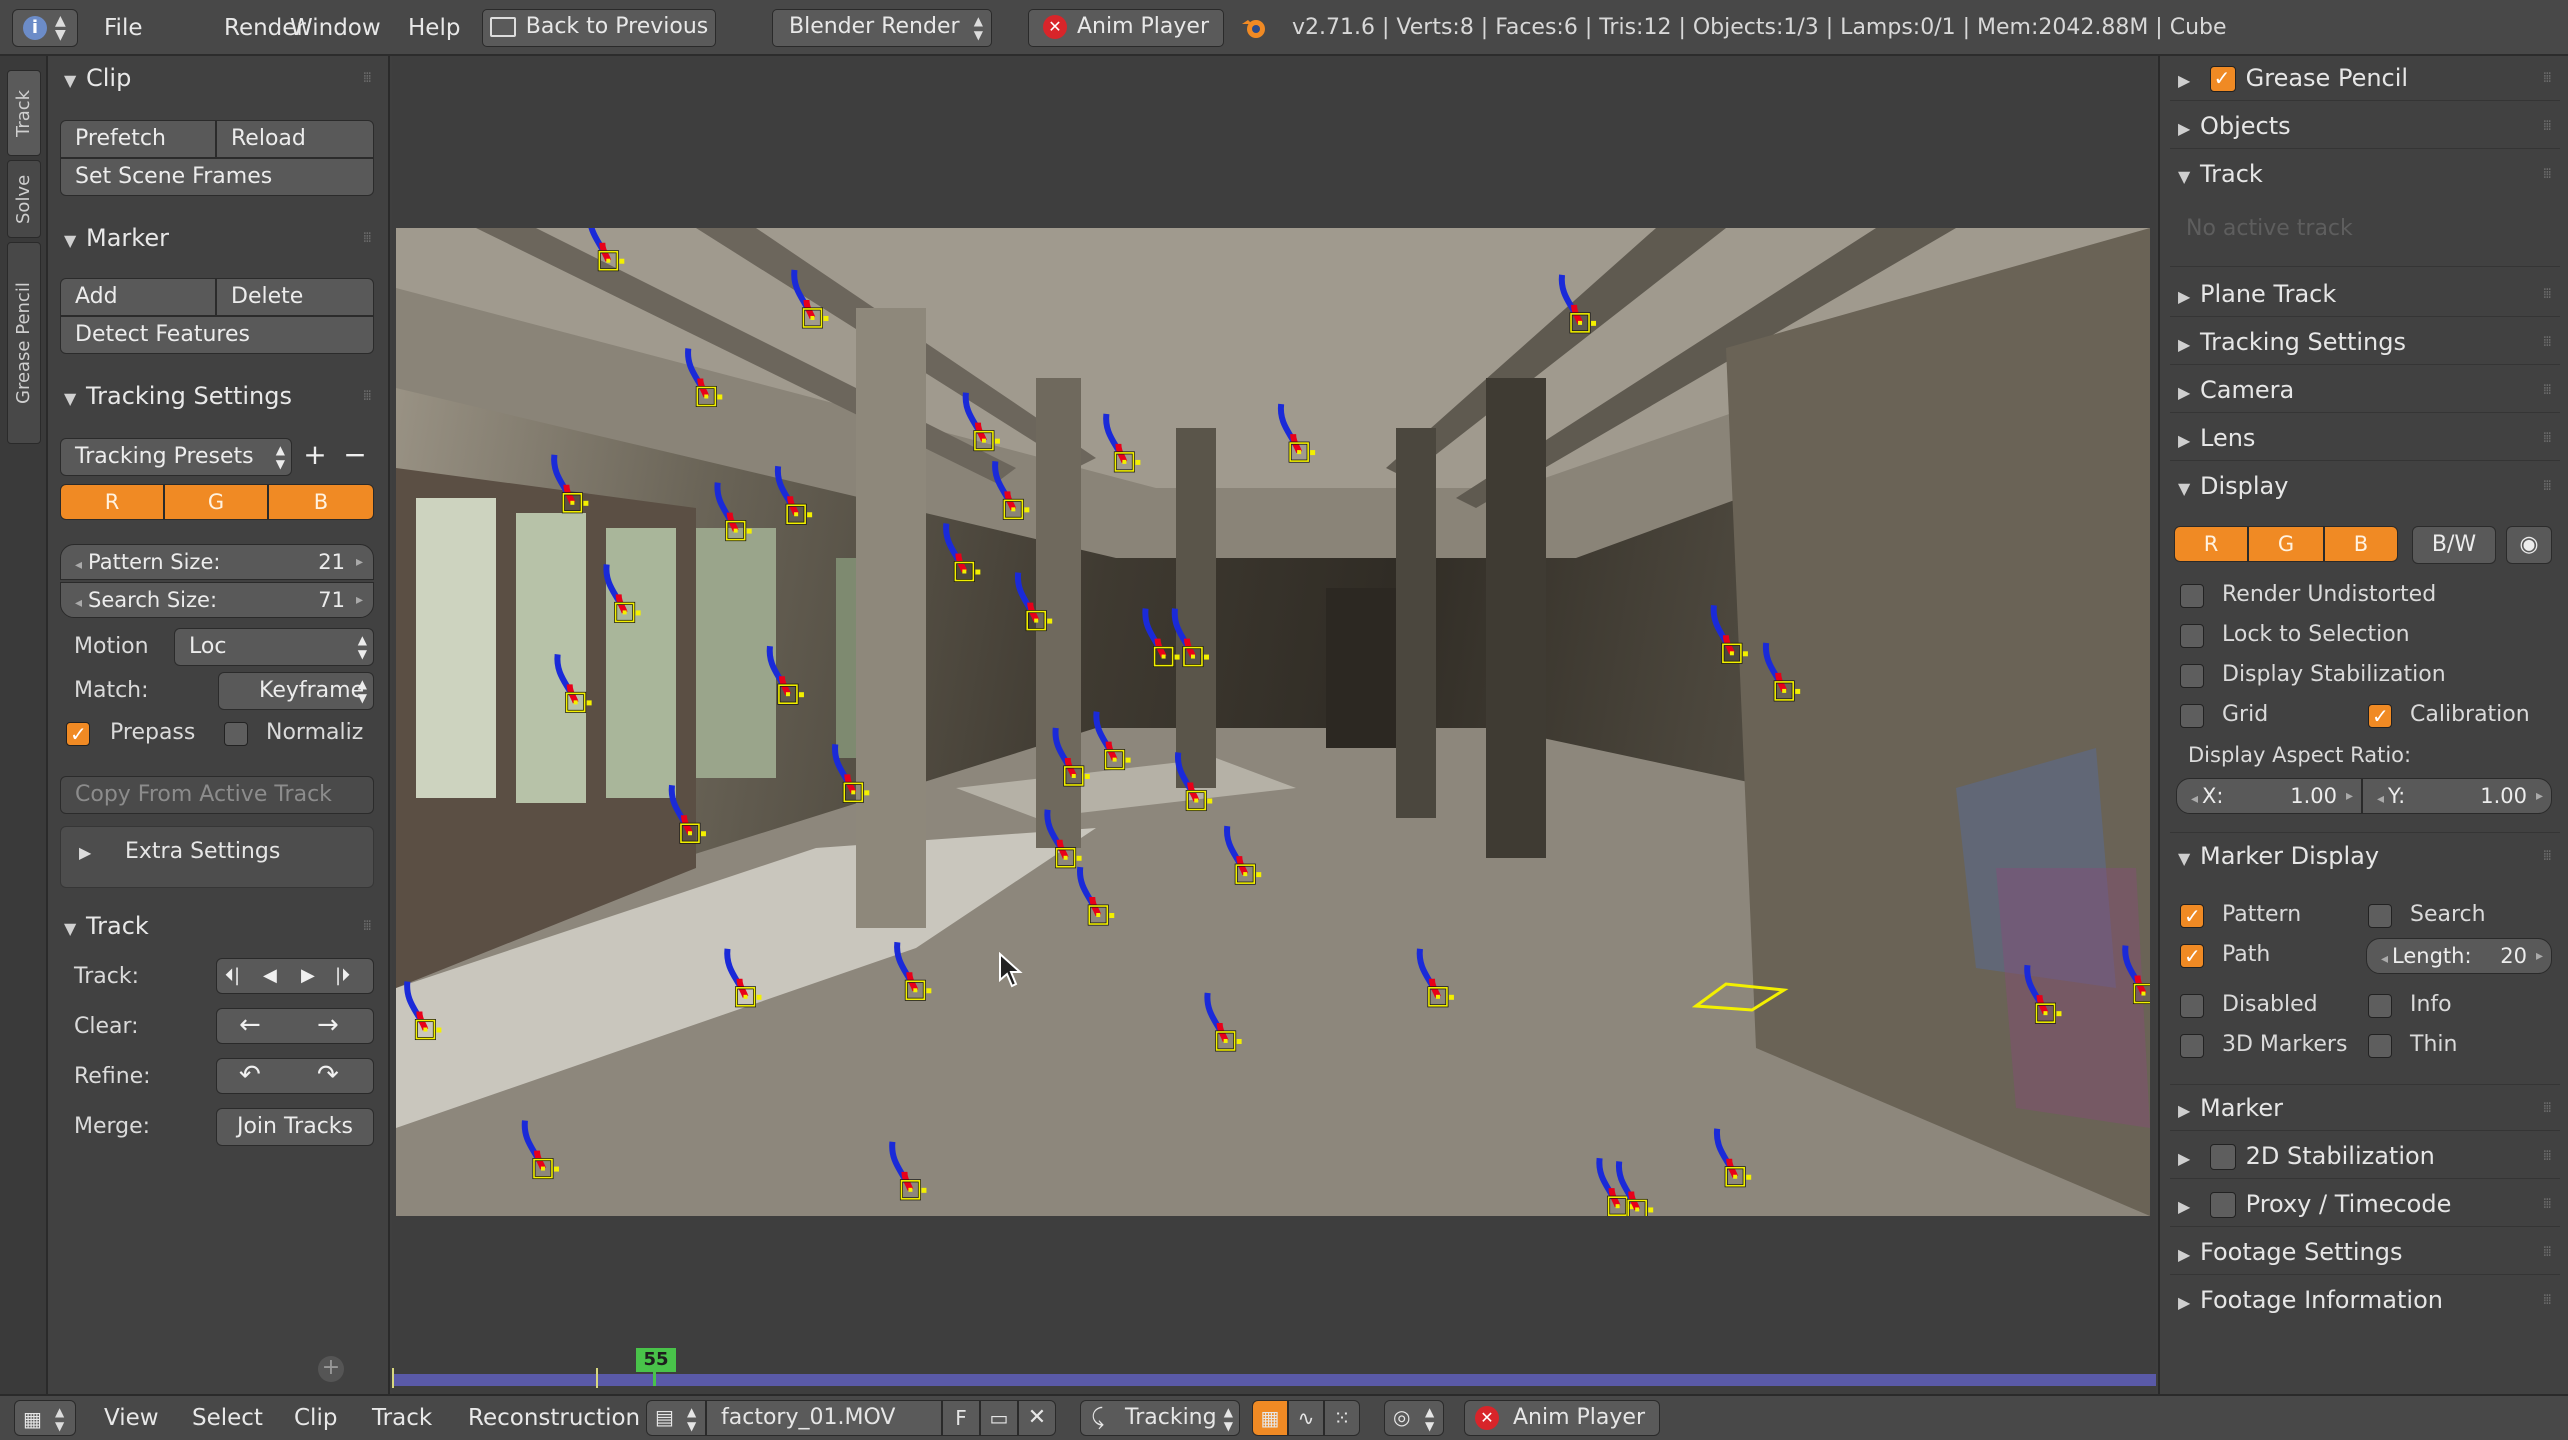 The width and height of the screenshot is (2568, 1440). Describe the element at coordinates (2368, 856) in the screenshot. I see `marker-display-panel-header: ▼ Marker Display ⁞⁞⁞` at that location.